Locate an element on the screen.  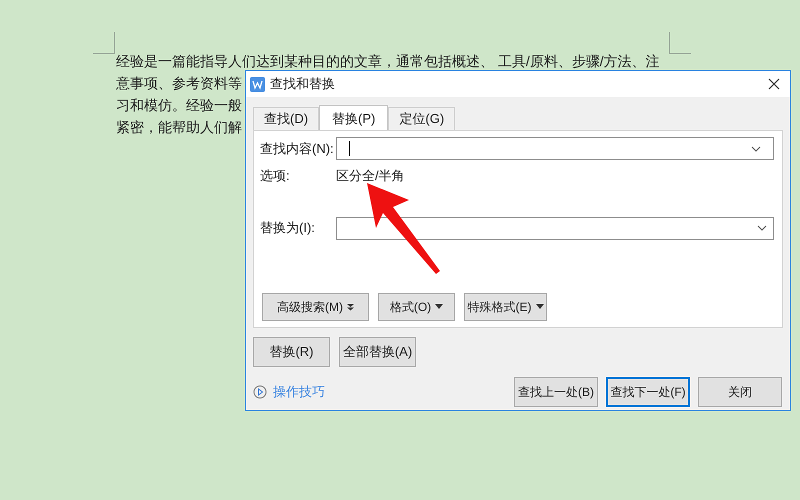
document-text-line: 意事项、参考资料等 is located at coordinates (179, 83).